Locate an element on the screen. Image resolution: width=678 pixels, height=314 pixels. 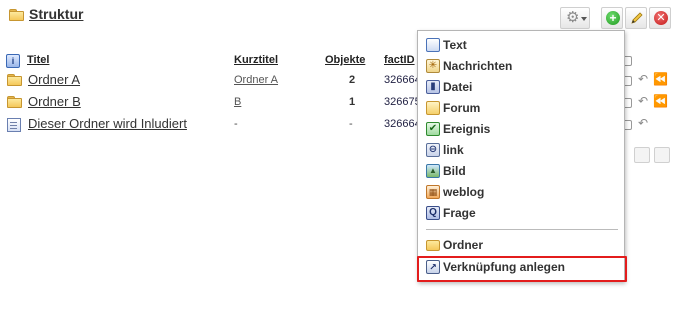
menu-item-weblog: ▦ weblog is located at coordinates (521, 192).